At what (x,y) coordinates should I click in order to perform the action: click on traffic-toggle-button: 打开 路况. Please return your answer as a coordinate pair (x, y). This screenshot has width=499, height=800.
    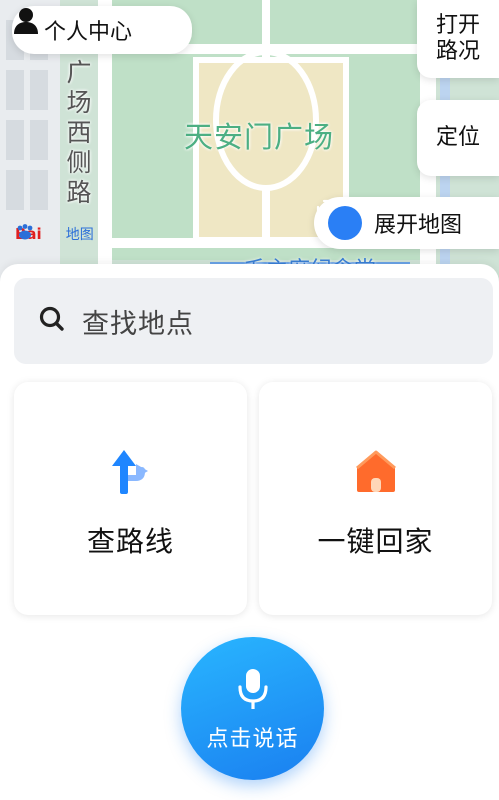
    Looking at the image, I should click on (458, 39).